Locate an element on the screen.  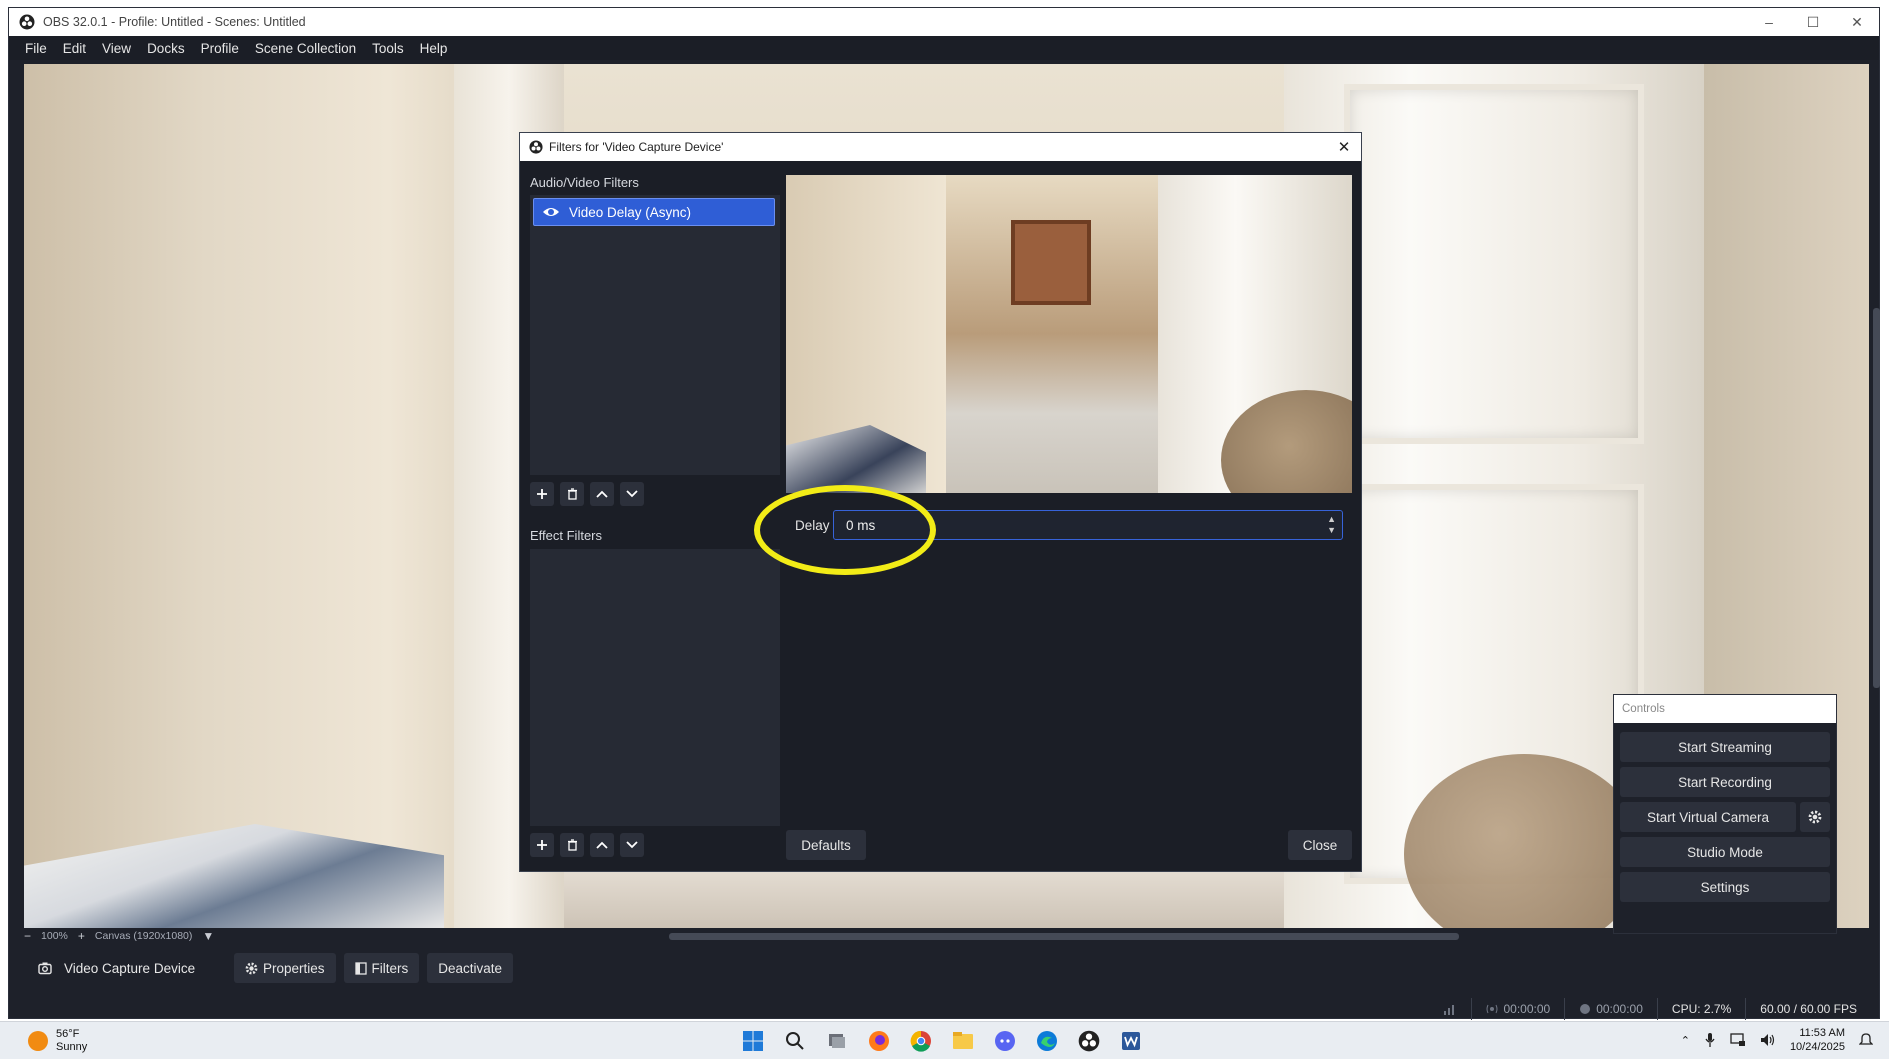
menu-file: File is located at coordinates (36, 48).